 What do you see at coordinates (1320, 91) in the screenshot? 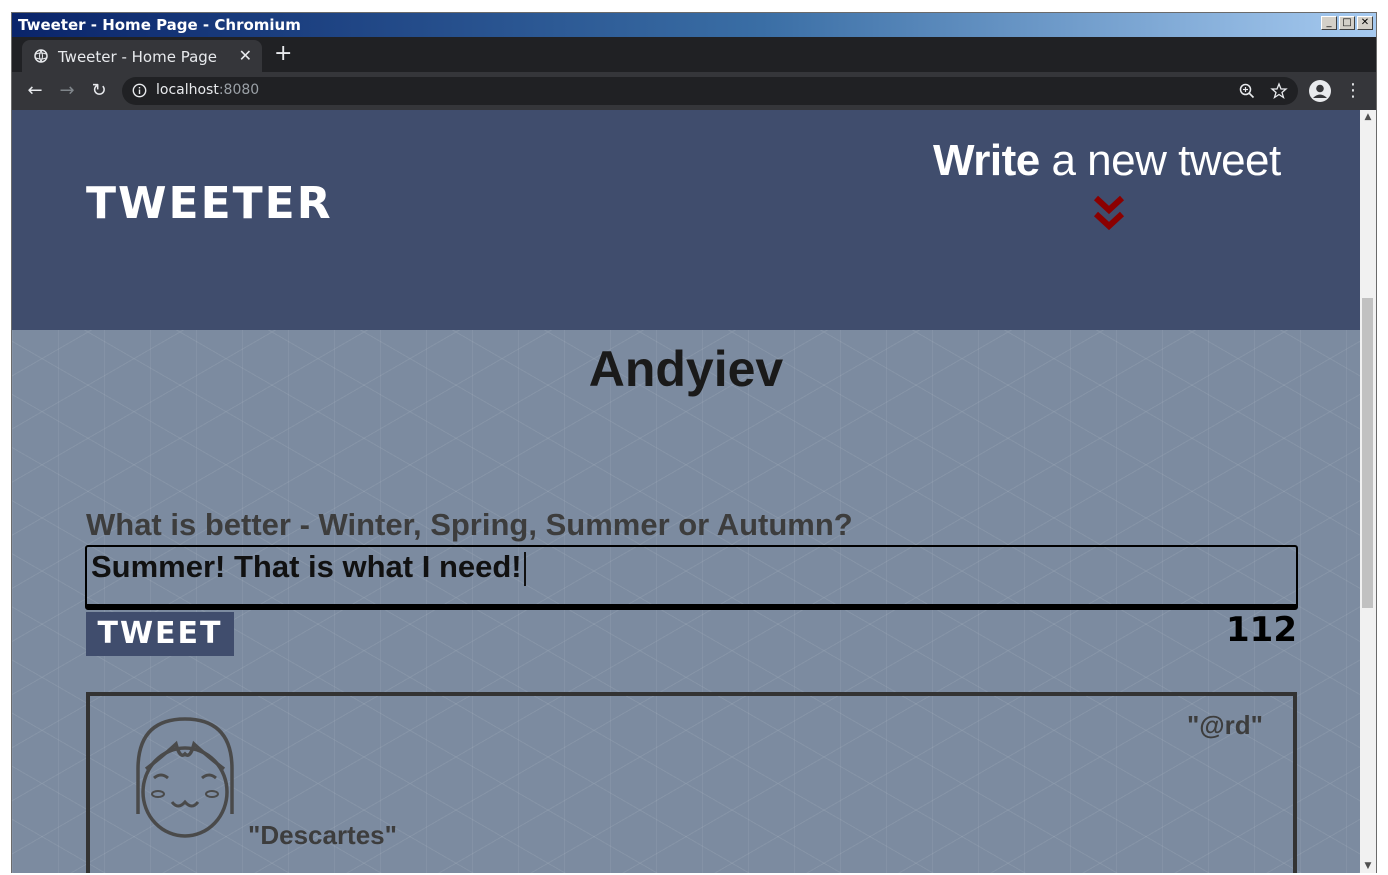
I see `profile-avatar-icon` at bounding box center [1320, 91].